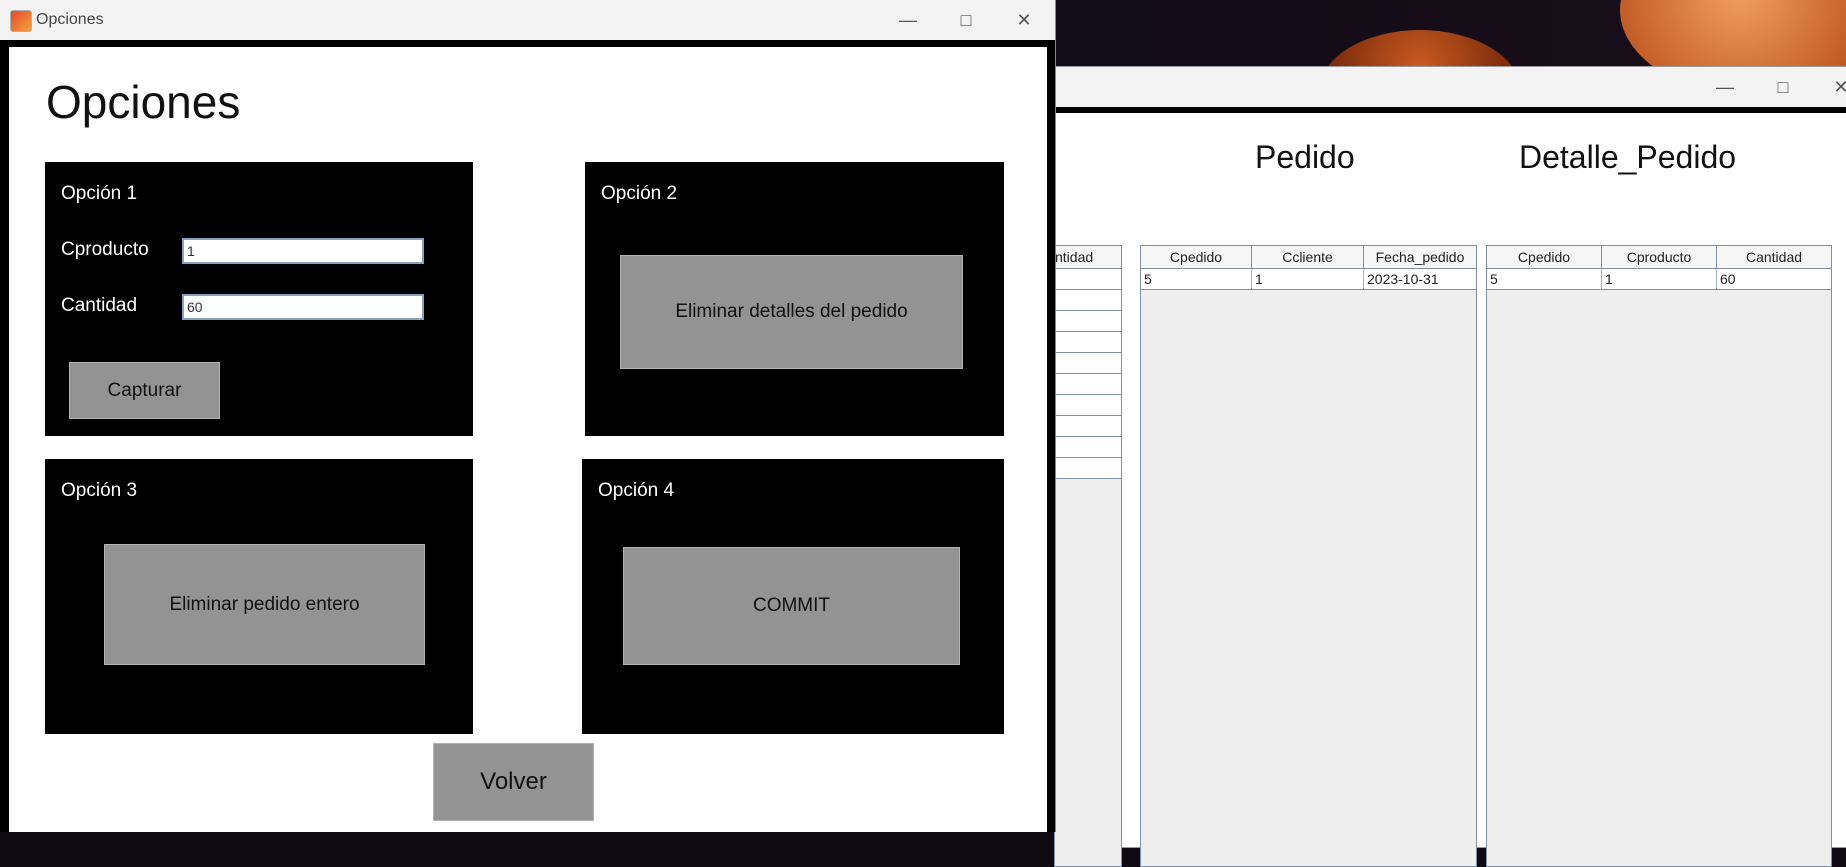 The width and height of the screenshot is (1846, 867). What do you see at coordinates (1451, 87) in the screenshot?
I see `tables-window-titlebar: — □ ✕` at bounding box center [1451, 87].